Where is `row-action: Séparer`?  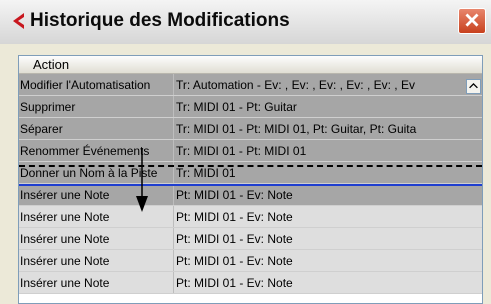 row-action: Séparer is located at coordinates (41, 129).